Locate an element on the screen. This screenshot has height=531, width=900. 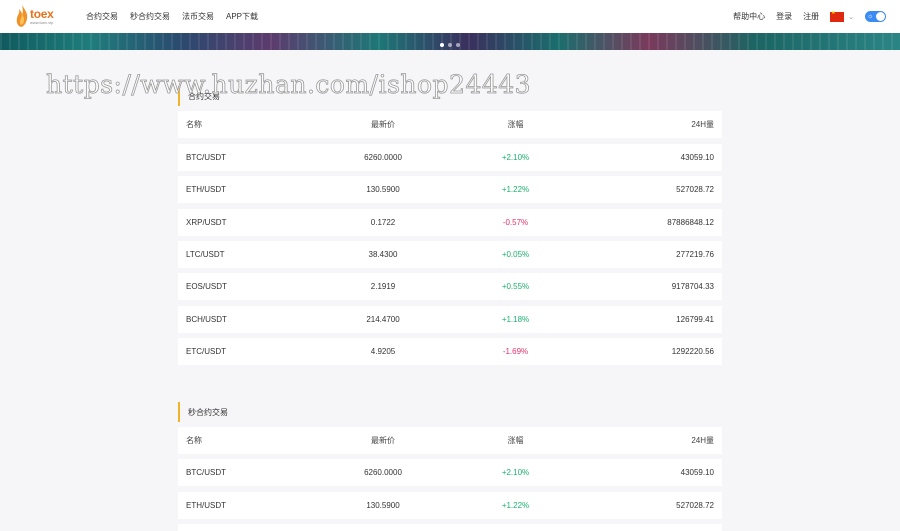
volume-24h: 1292220.56 is located at coordinates (692, 351).